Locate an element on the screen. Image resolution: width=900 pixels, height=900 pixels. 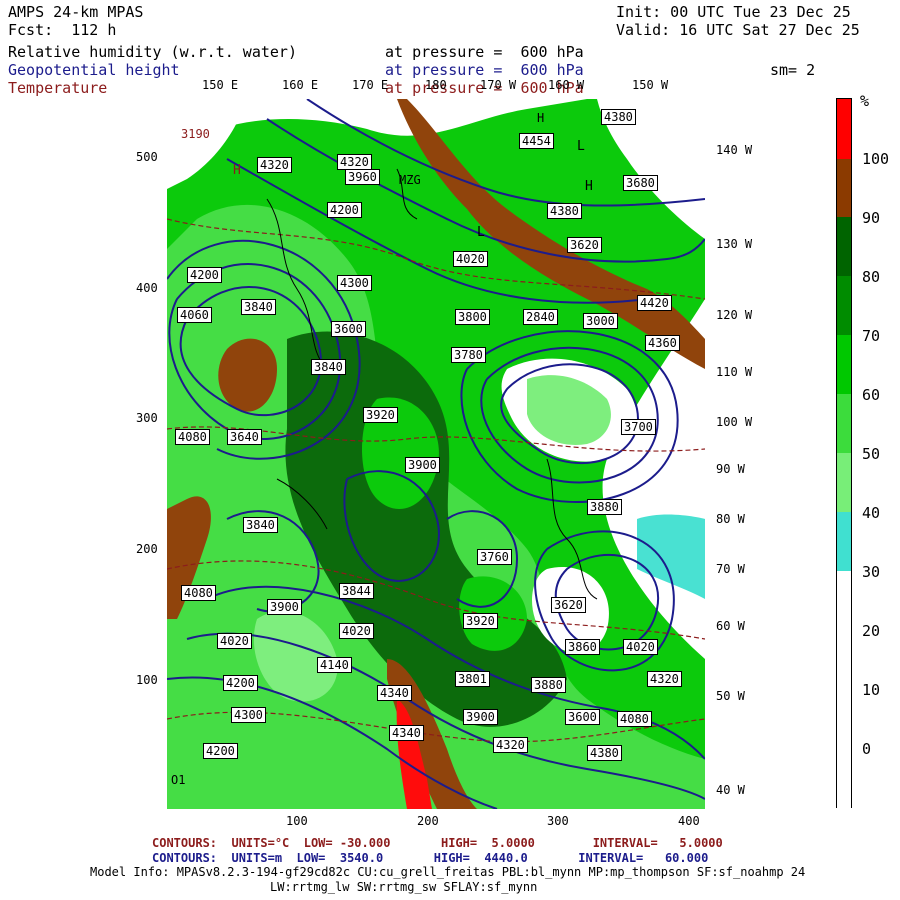
y-tick-label: 300 is located at coordinates (147, 418).